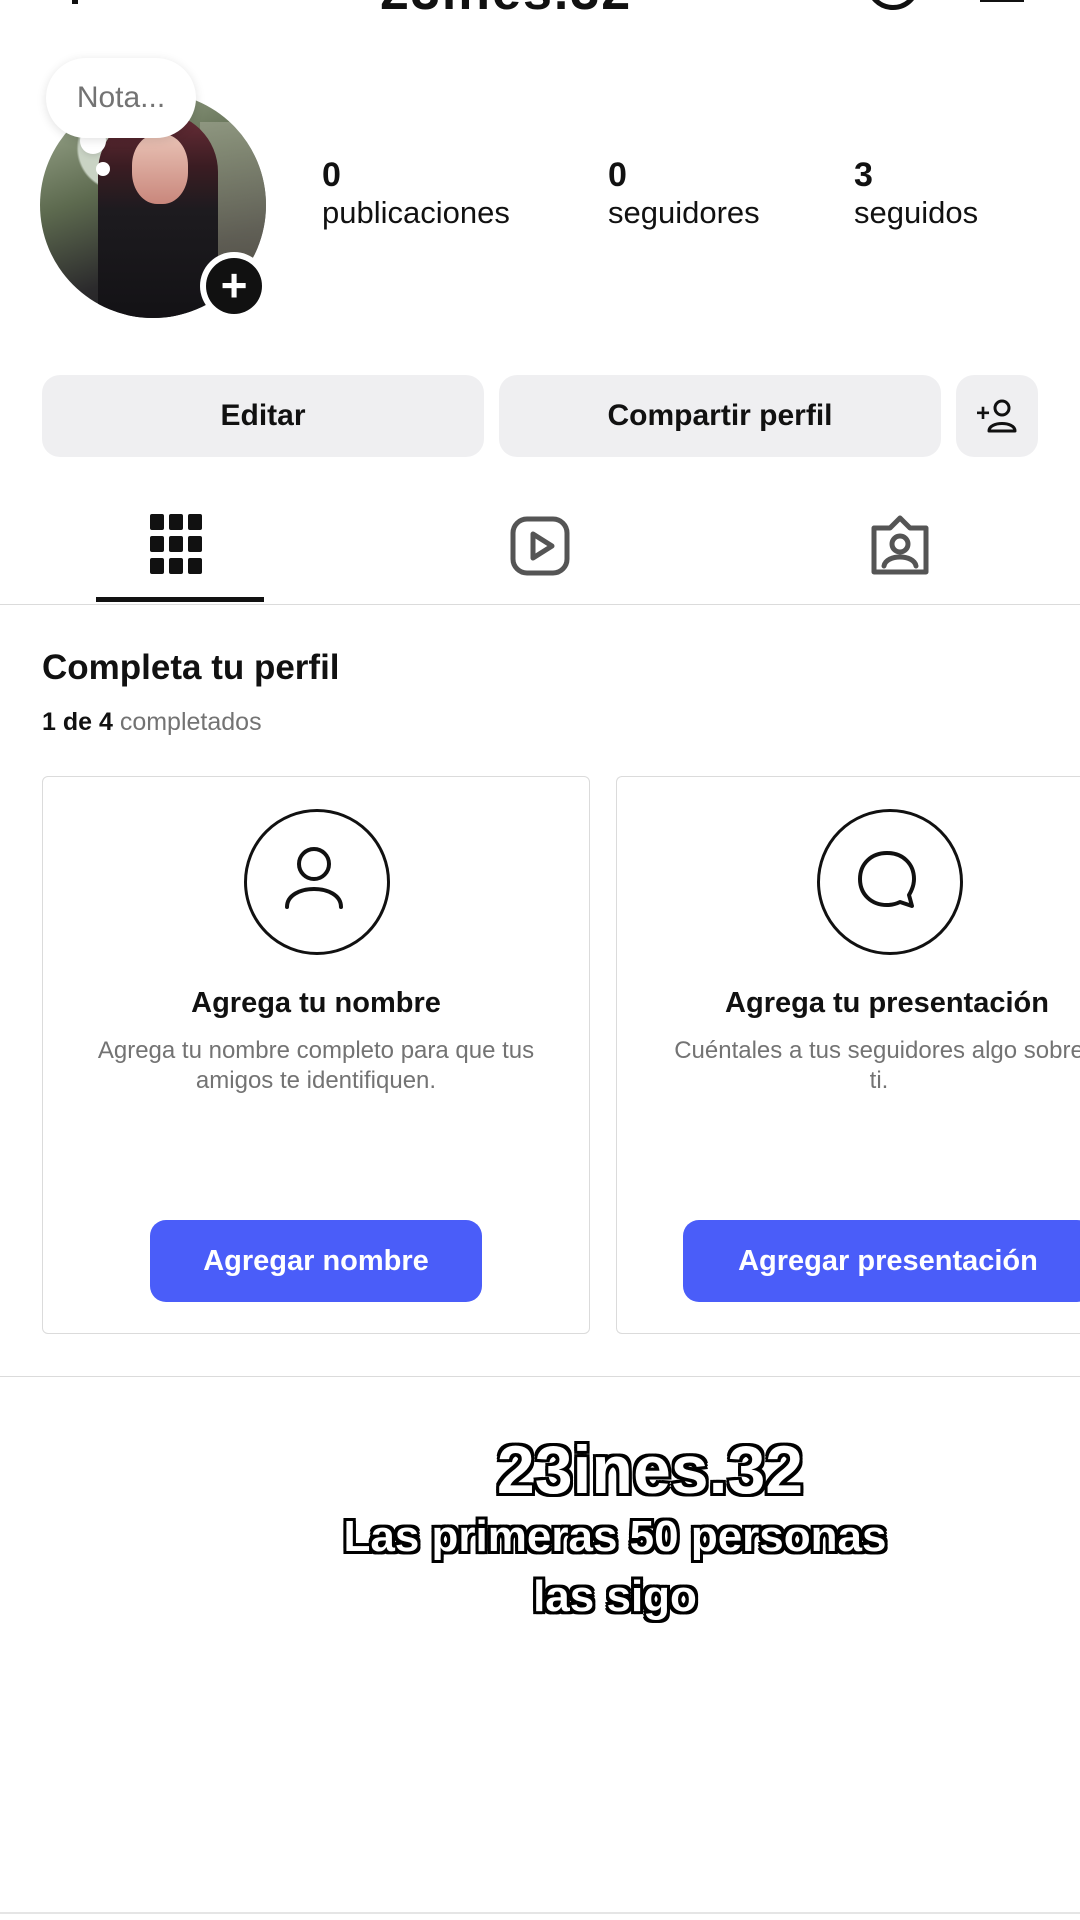 The image size is (1080, 1920). I want to click on card-name-title: Agrega tu nombre, so click(316, 1003).